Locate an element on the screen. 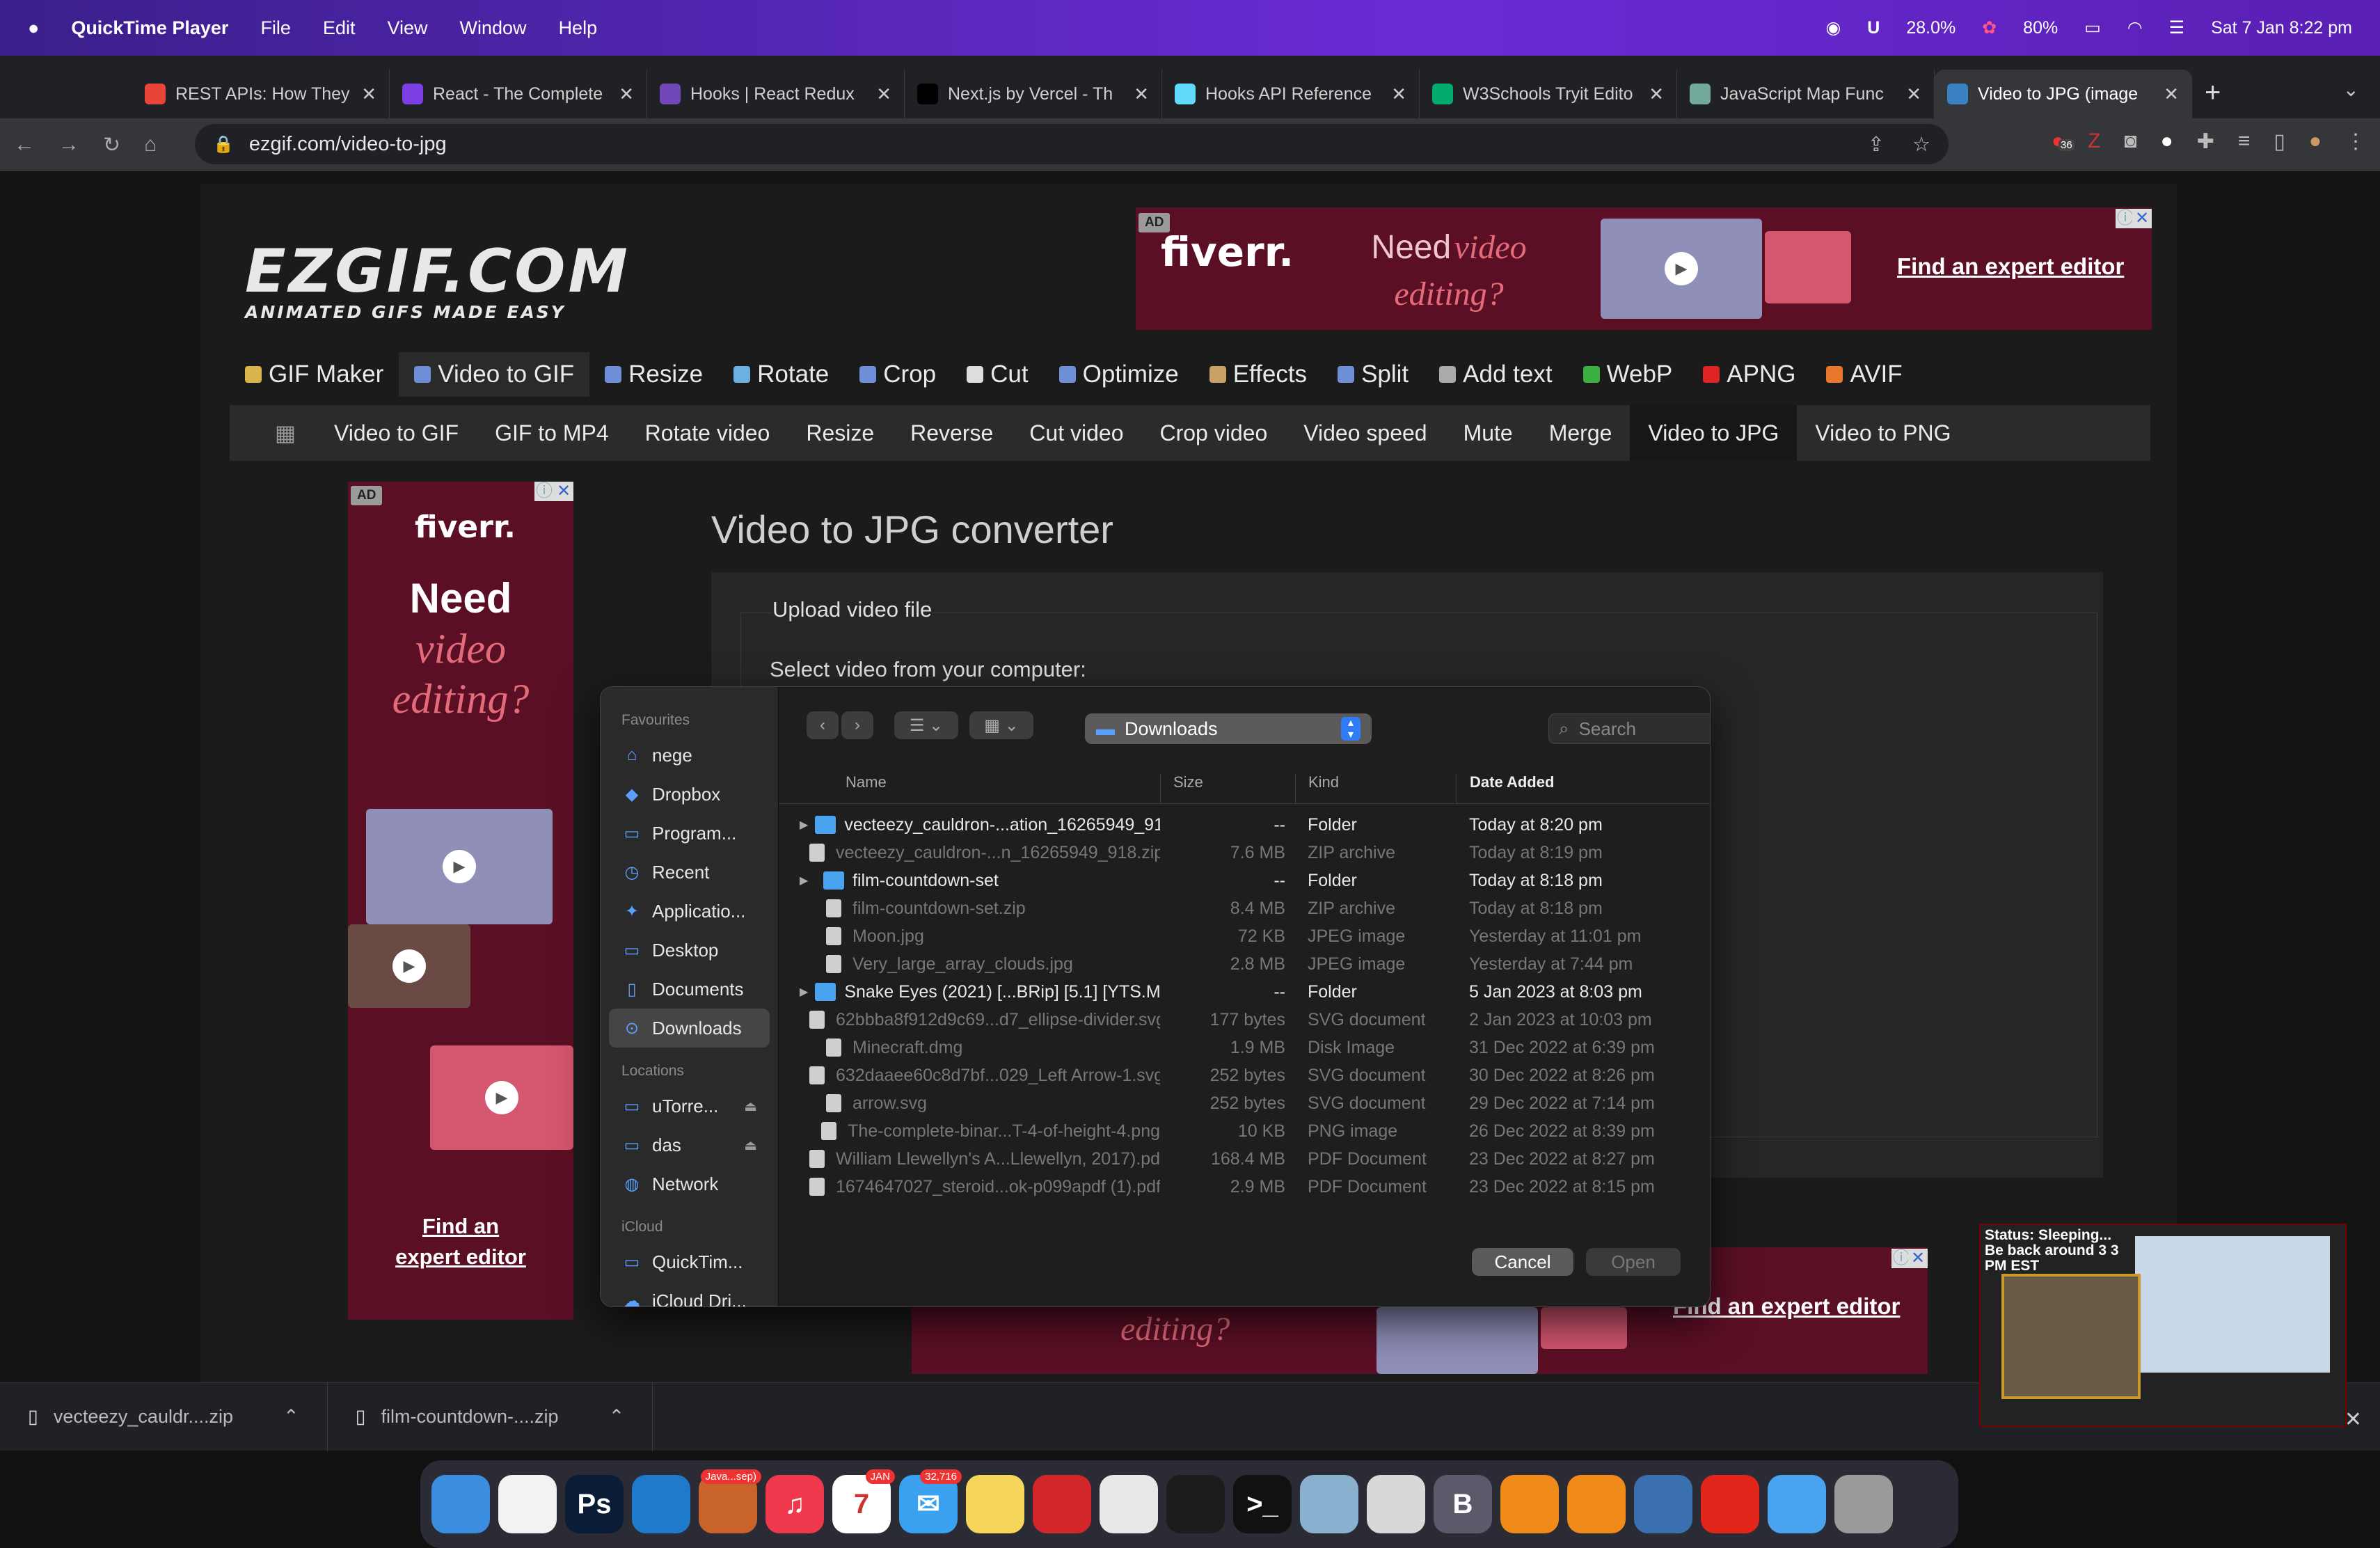 The image size is (2380, 1548). main-nav-item: Resize is located at coordinates (653, 374).